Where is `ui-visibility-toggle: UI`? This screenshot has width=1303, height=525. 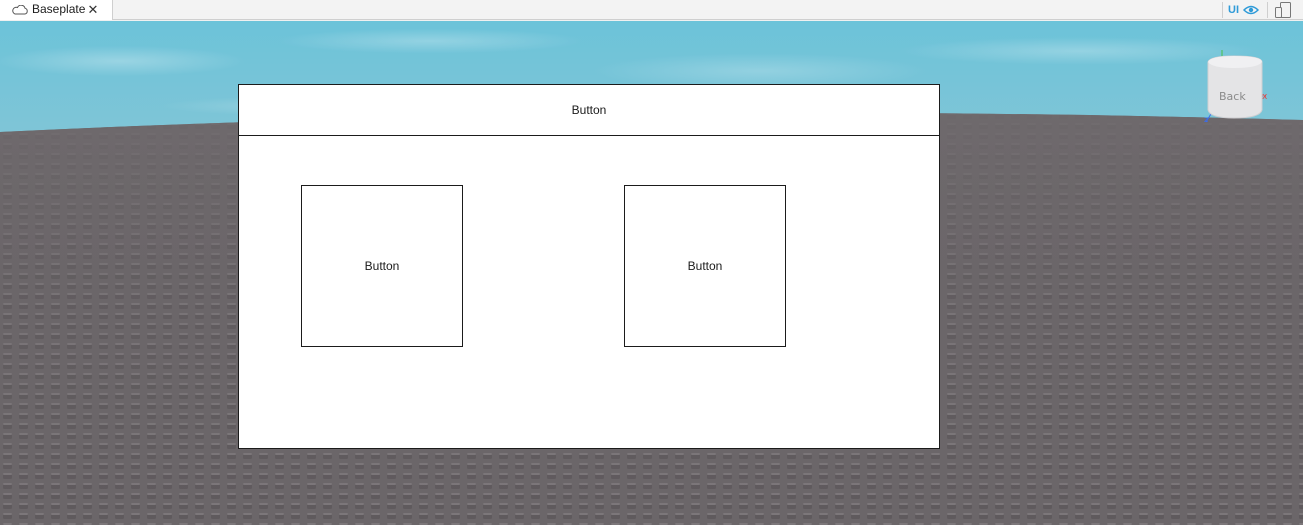 ui-visibility-toggle: UI is located at coordinates (1243, 10).